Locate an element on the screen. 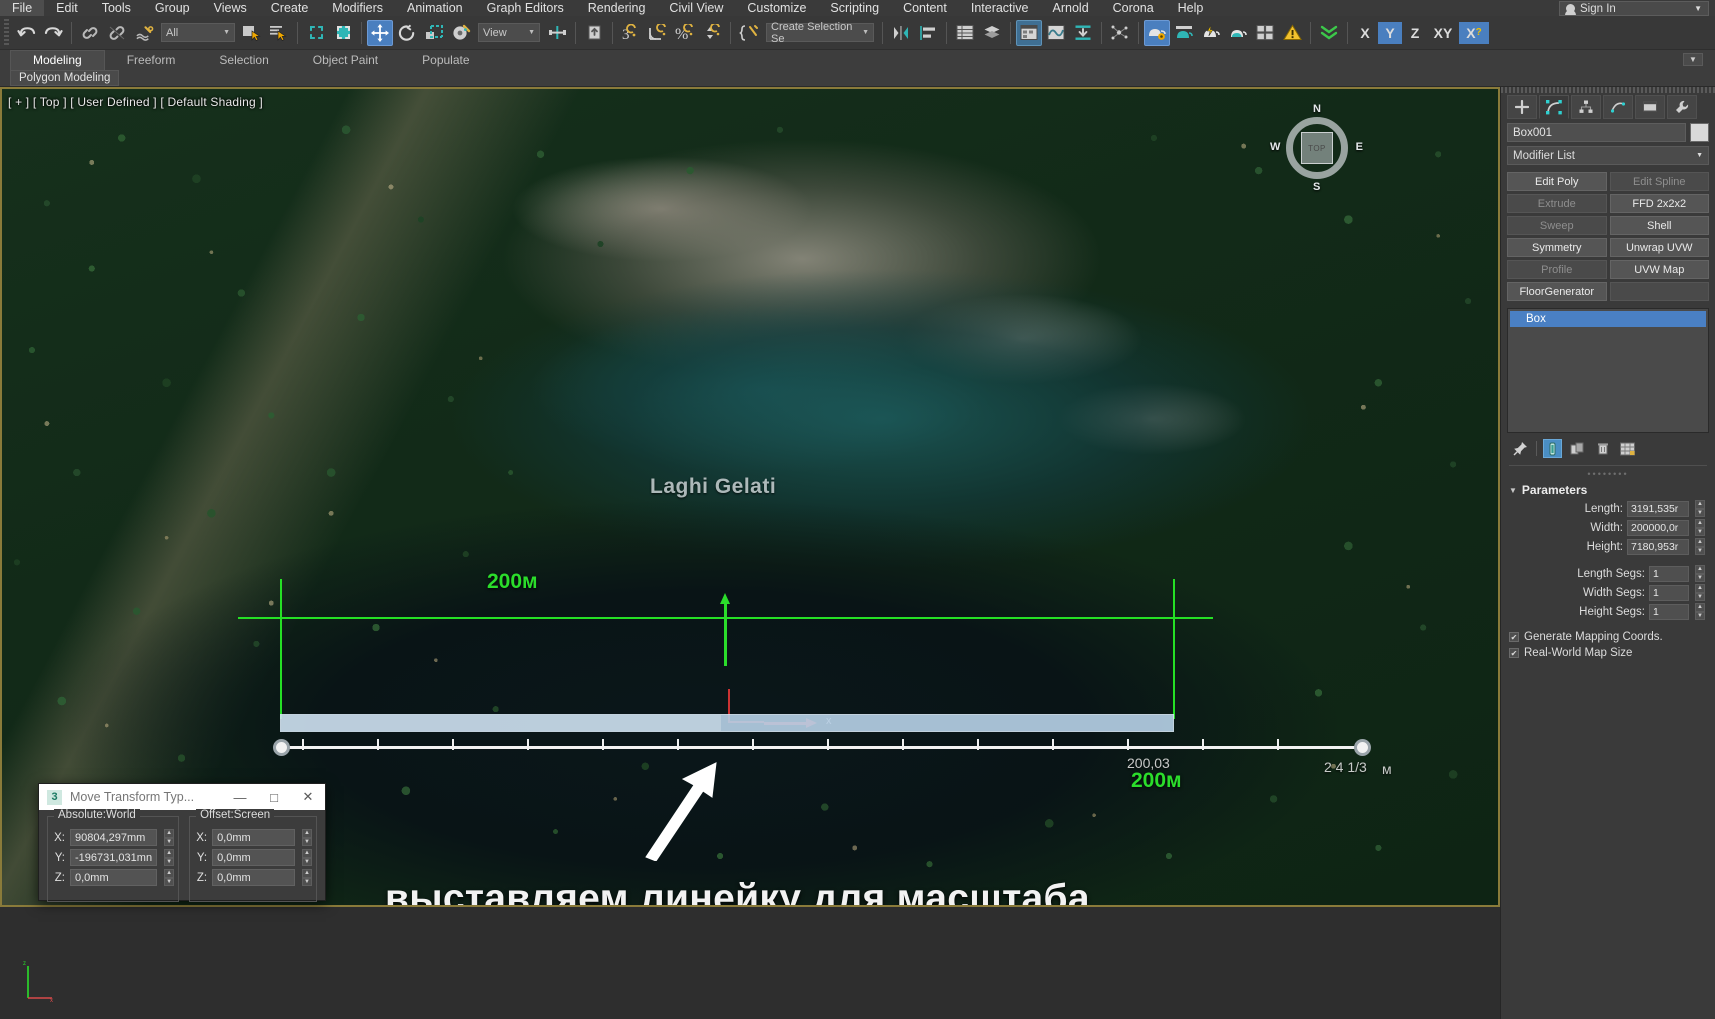 The image size is (1715, 1019). modifier-list-dropdown: Modifier List ▼ is located at coordinates (1608, 155).